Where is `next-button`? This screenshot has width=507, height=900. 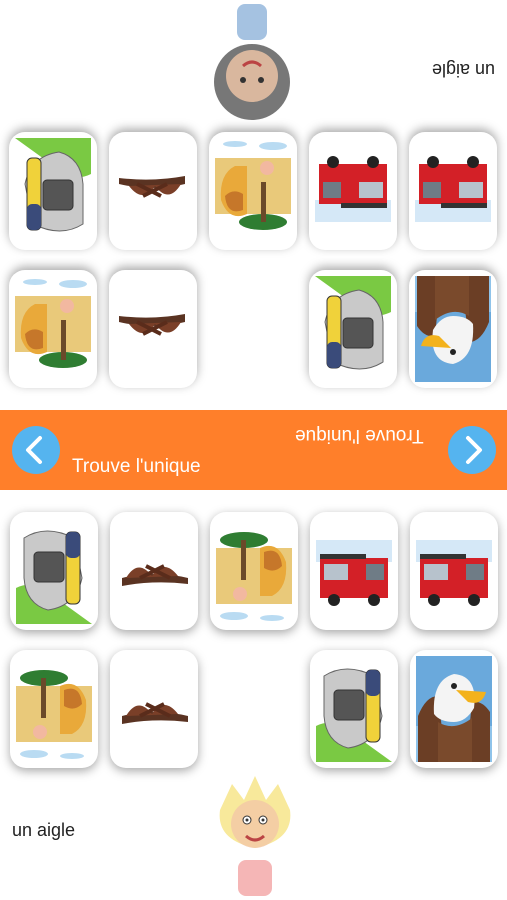 next-button is located at coordinates (472, 450).